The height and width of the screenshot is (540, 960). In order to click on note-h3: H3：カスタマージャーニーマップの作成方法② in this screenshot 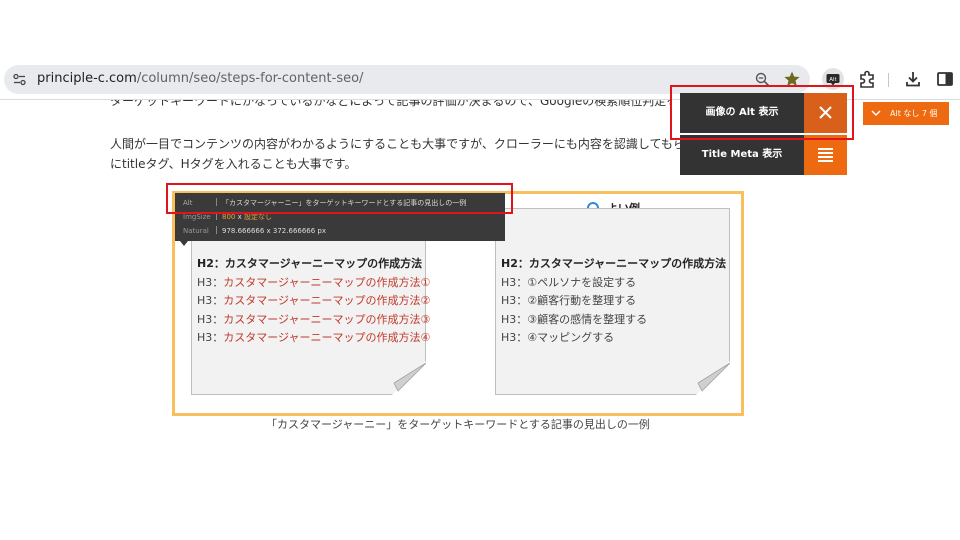, I will do `click(314, 300)`.